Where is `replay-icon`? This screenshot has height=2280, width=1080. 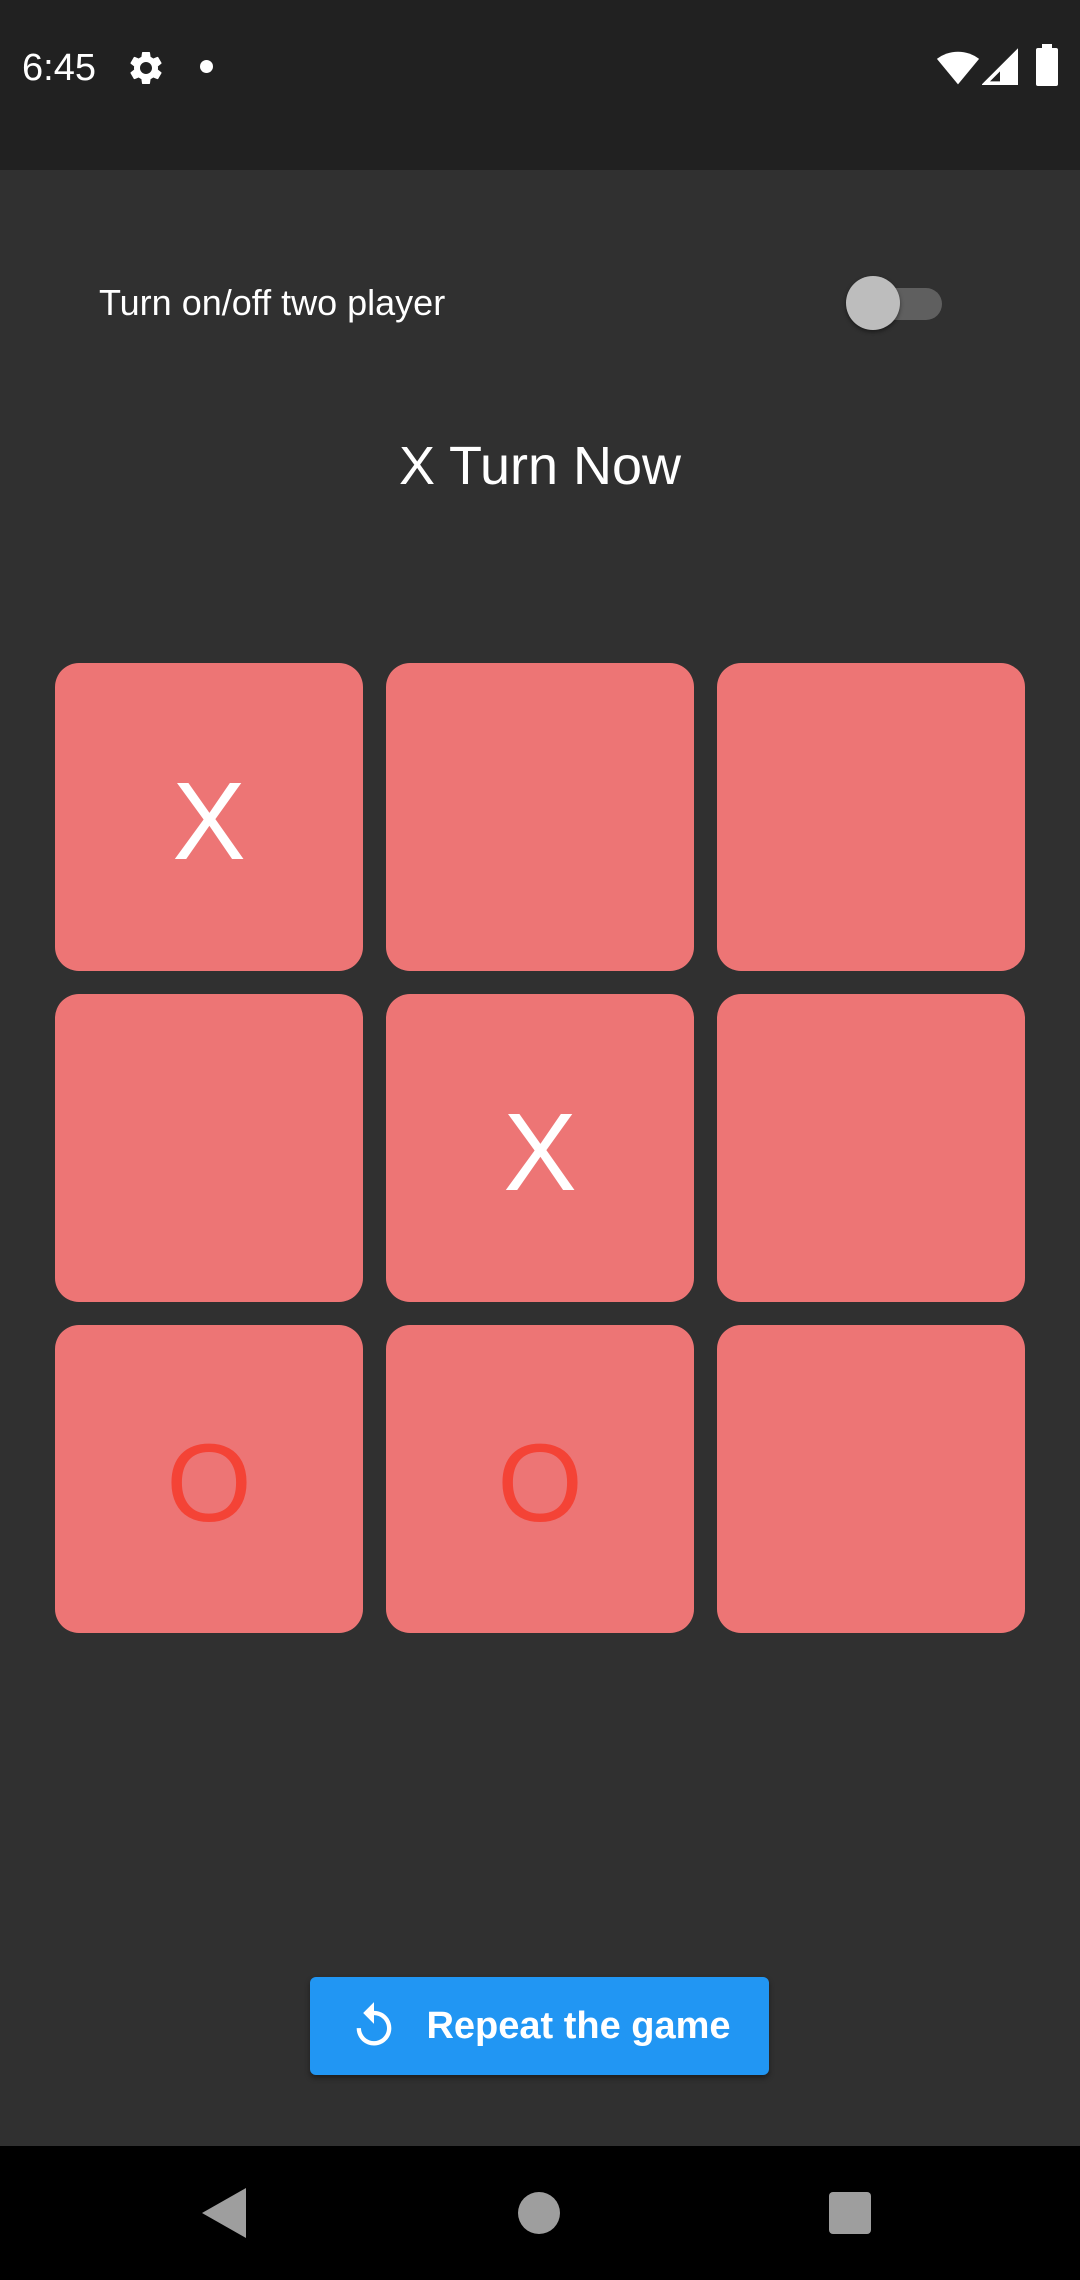
replay-icon is located at coordinates (374, 2024).